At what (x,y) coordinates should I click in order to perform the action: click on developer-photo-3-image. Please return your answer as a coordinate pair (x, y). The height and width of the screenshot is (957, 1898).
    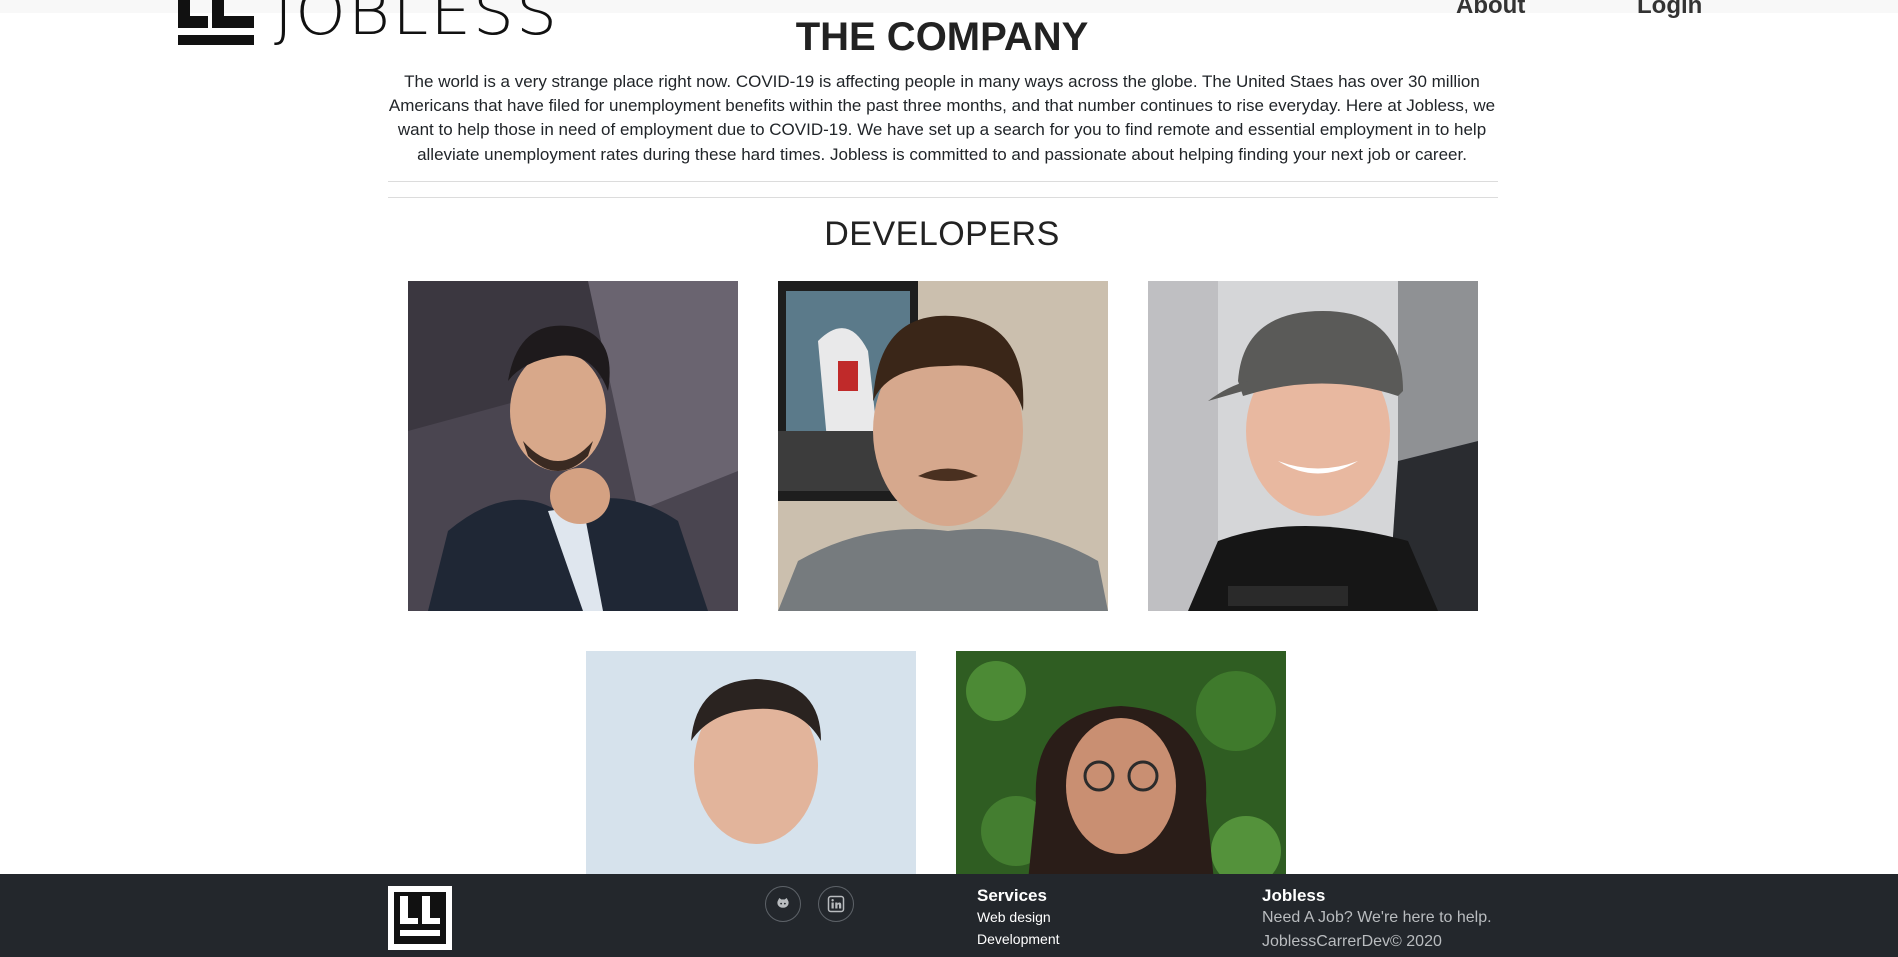
    Looking at the image, I should click on (1313, 446).